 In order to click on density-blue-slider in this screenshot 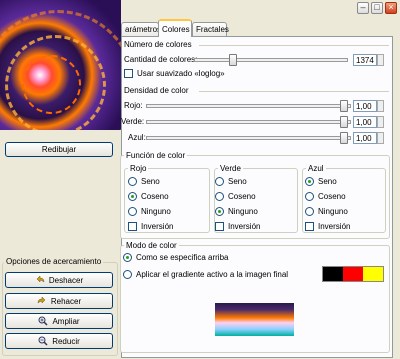, I will do `click(248, 138)`.